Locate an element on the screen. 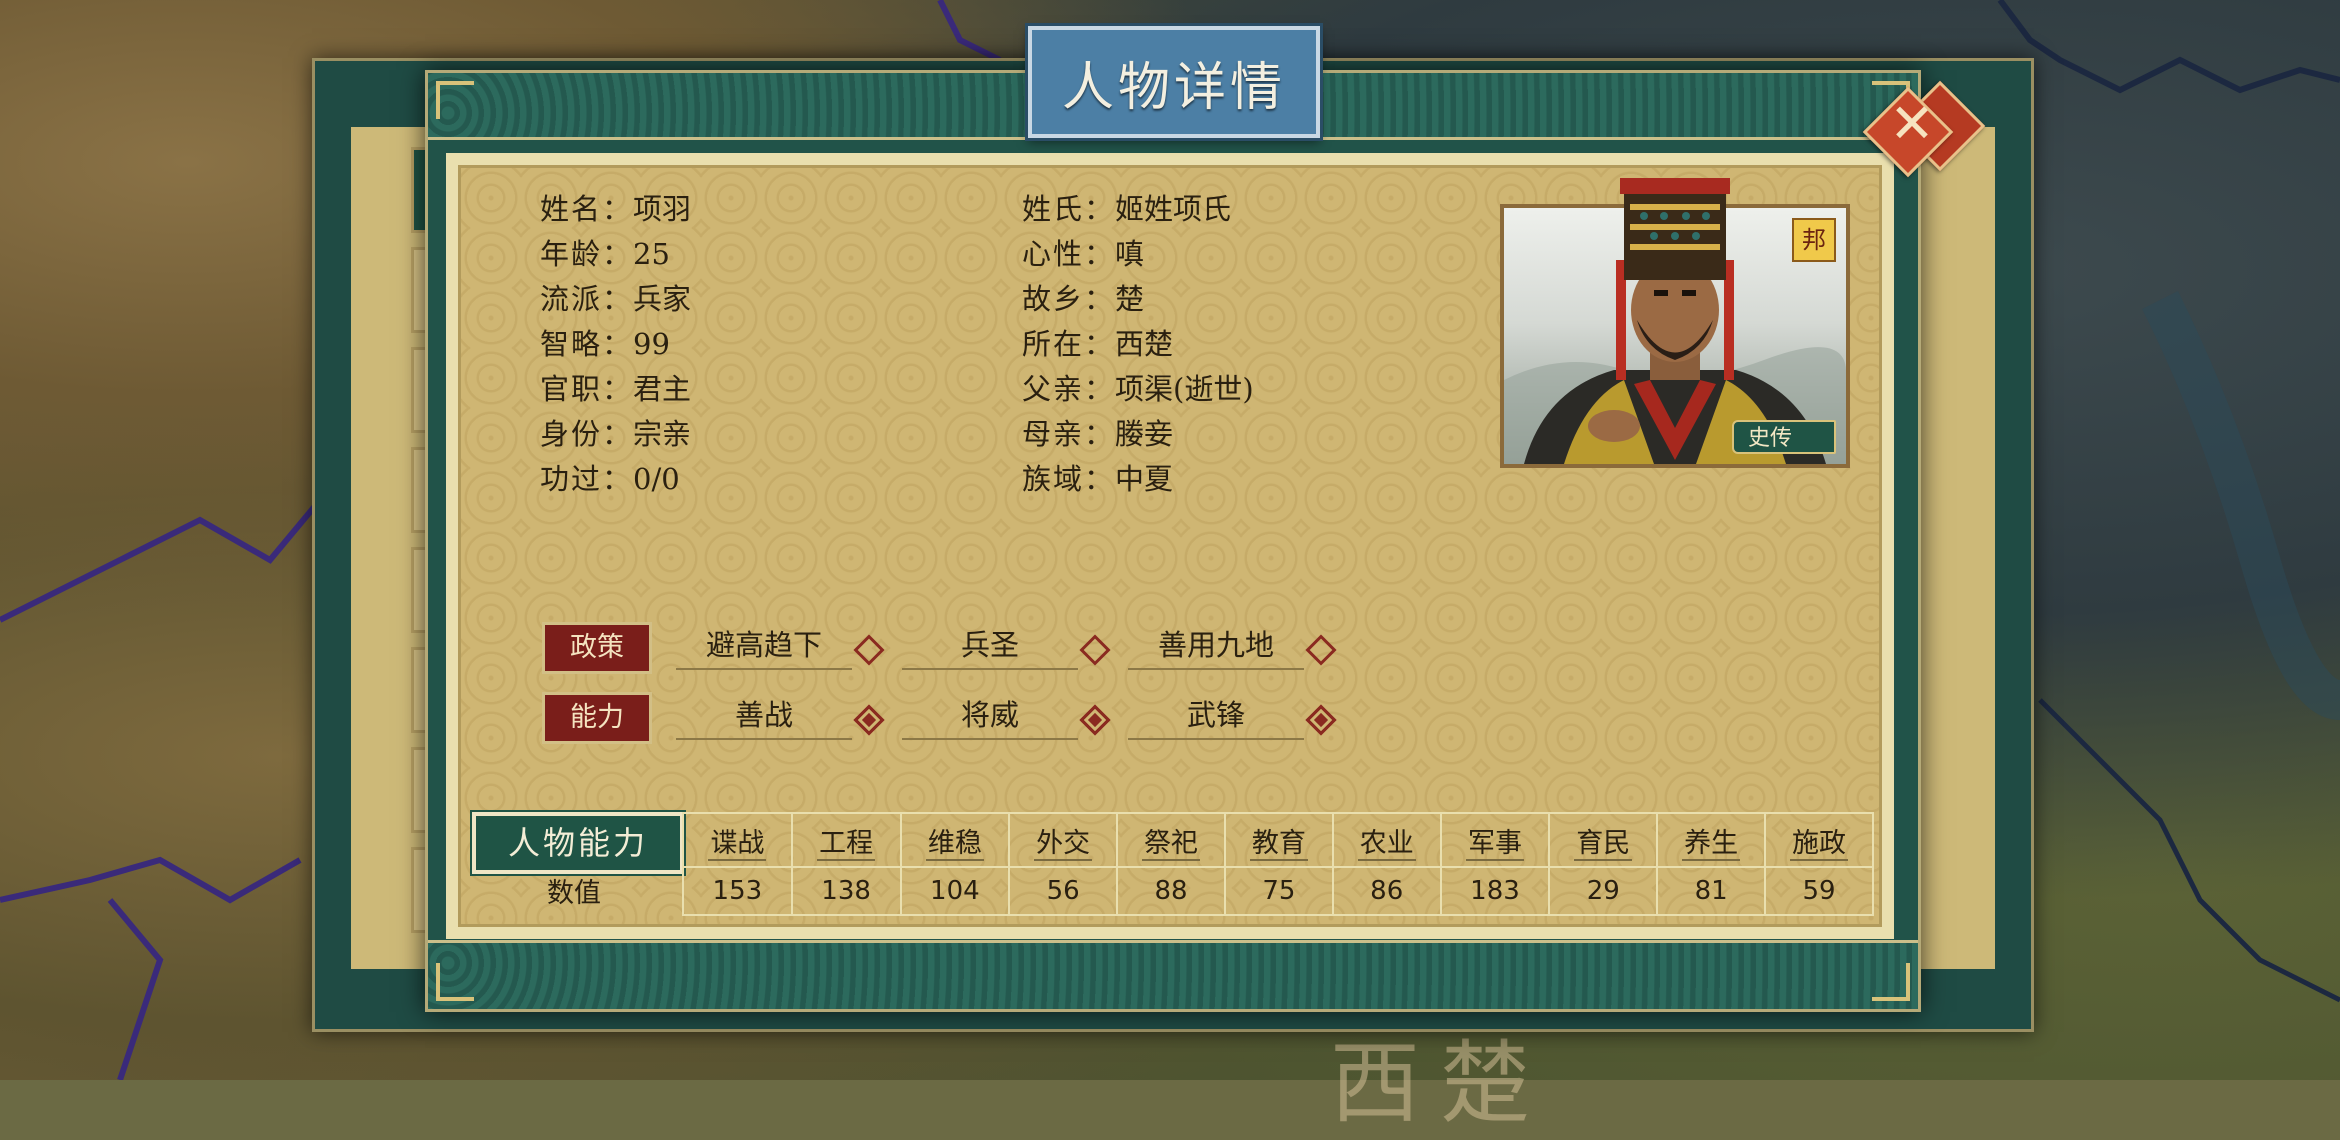 Image resolution: width=2340 pixels, height=1140 pixels. close-icon: ✕ is located at coordinates (1912, 123).